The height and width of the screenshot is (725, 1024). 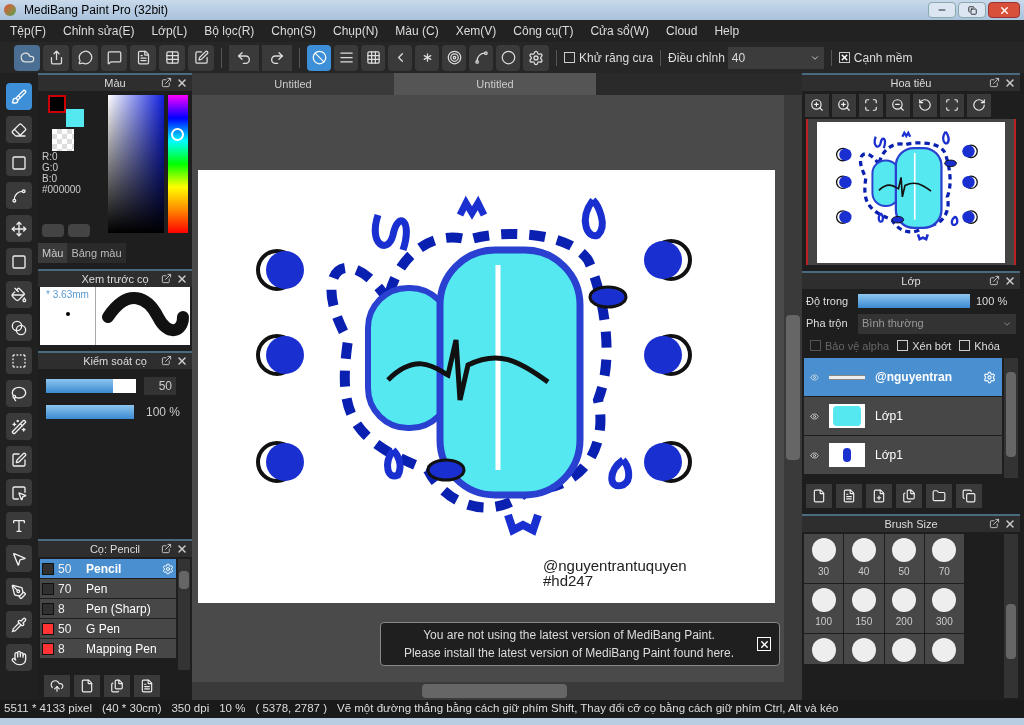 I want to click on fit-icon, so click(x=871, y=105).